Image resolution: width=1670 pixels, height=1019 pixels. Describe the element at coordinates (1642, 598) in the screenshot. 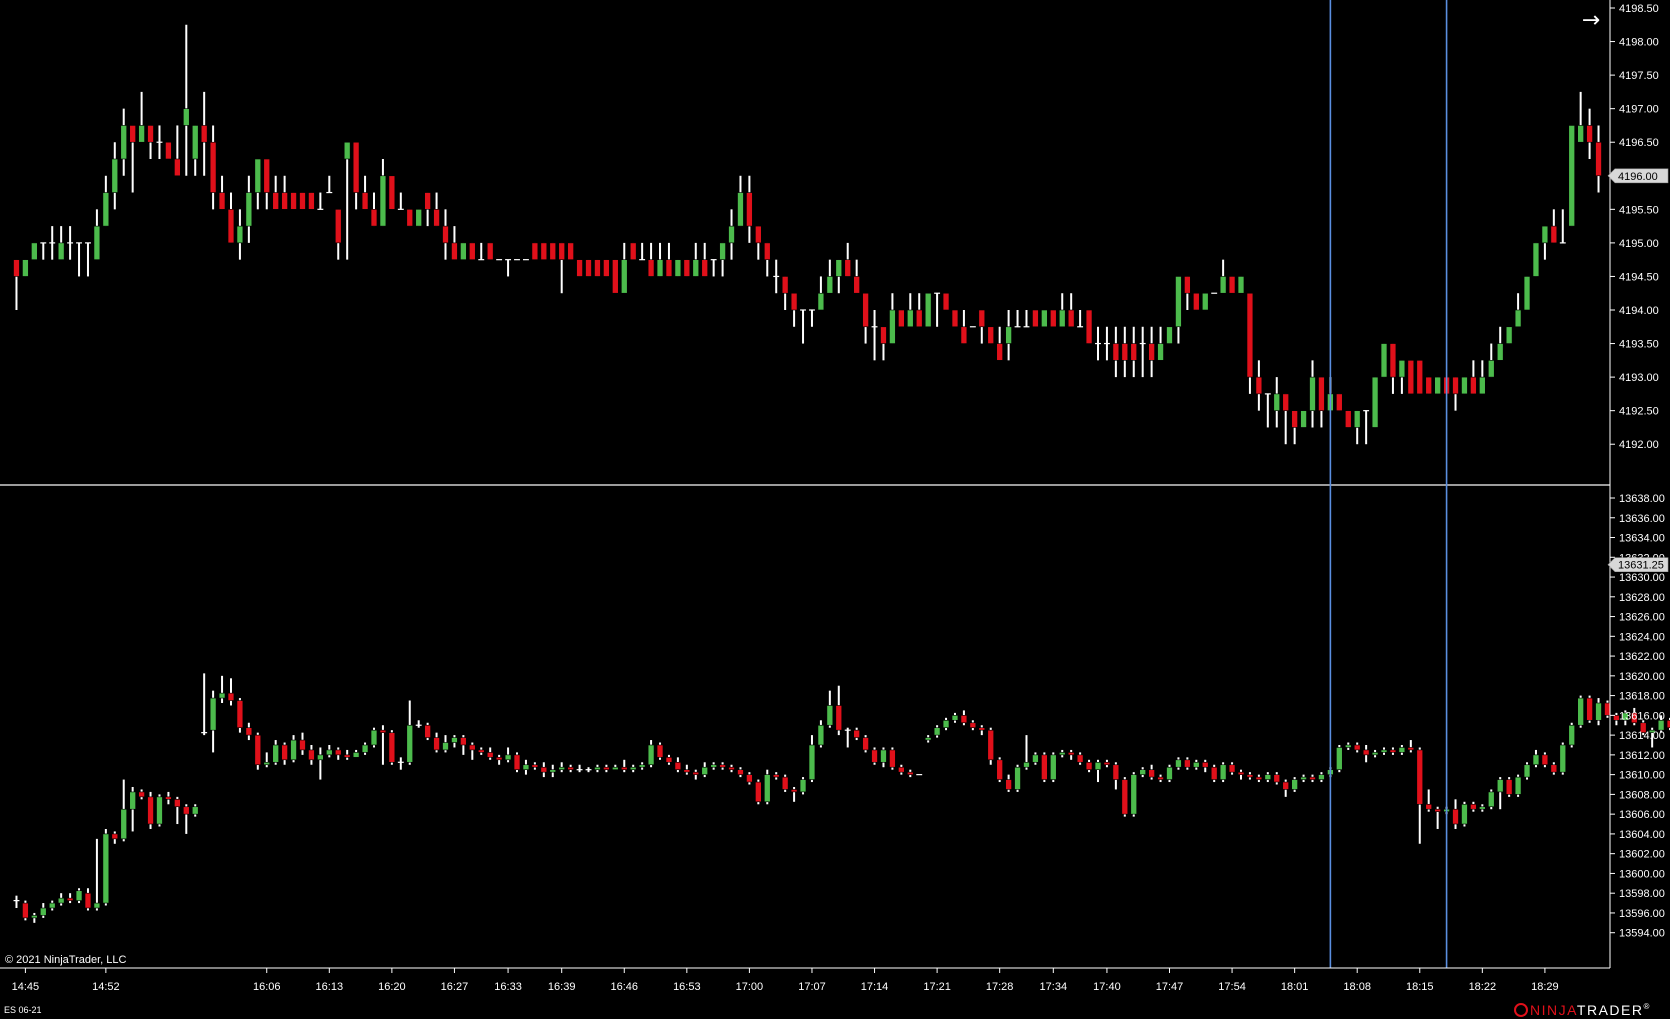

I see `lower-price-tick-label: 13628.00` at that location.